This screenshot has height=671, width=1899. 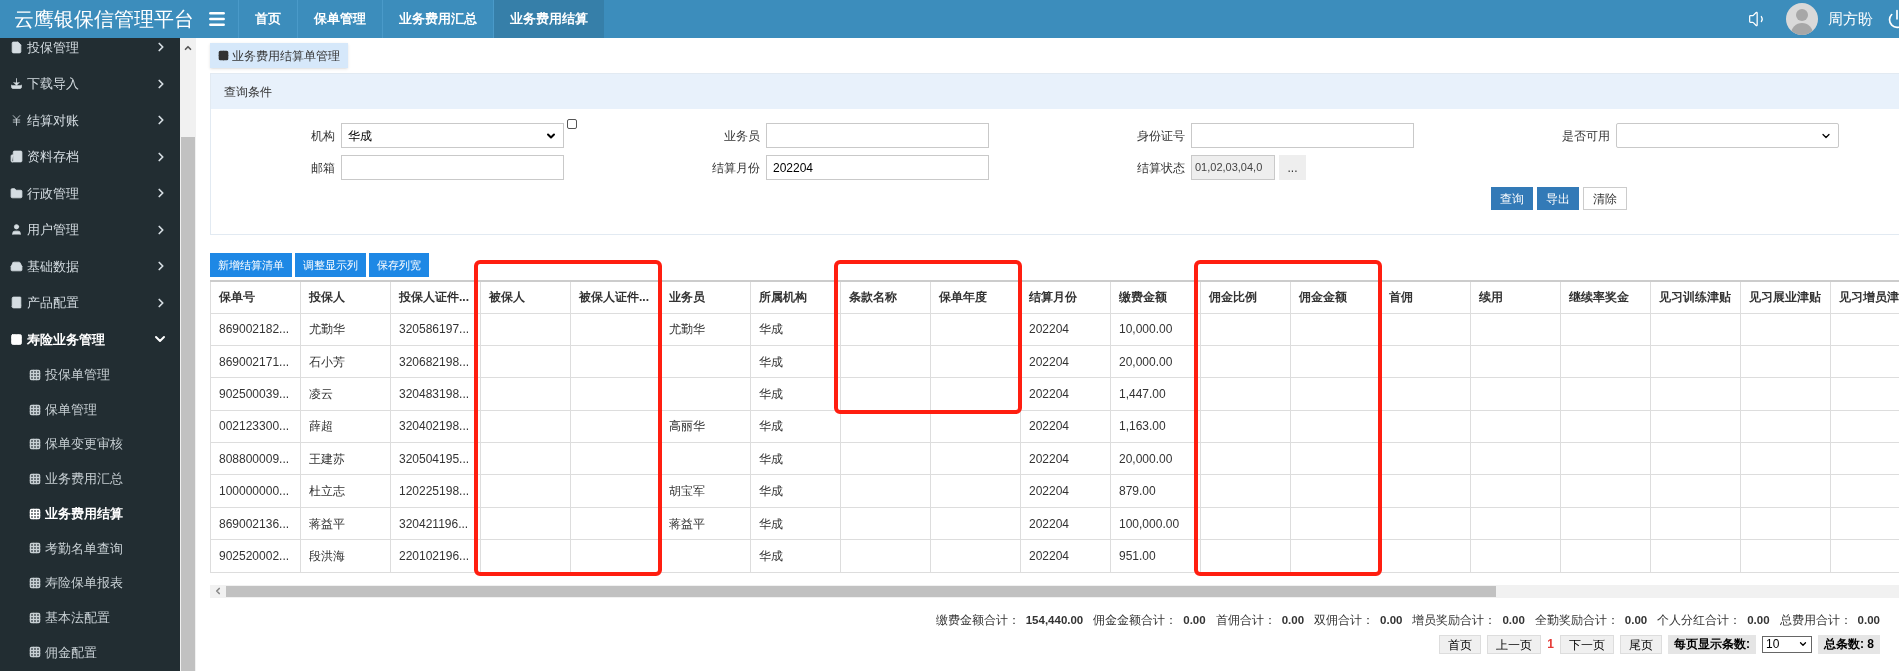 What do you see at coordinates (90, 375) in the screenshot?
I see `sidebar-subitem: 投保单管理` at bounding box center [90, 375].